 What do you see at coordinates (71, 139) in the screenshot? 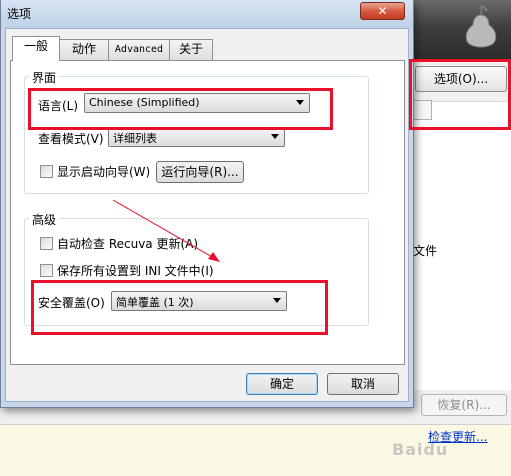
I see `view-mode-label: 查看模式(V)` at bounding box center [71, 139].